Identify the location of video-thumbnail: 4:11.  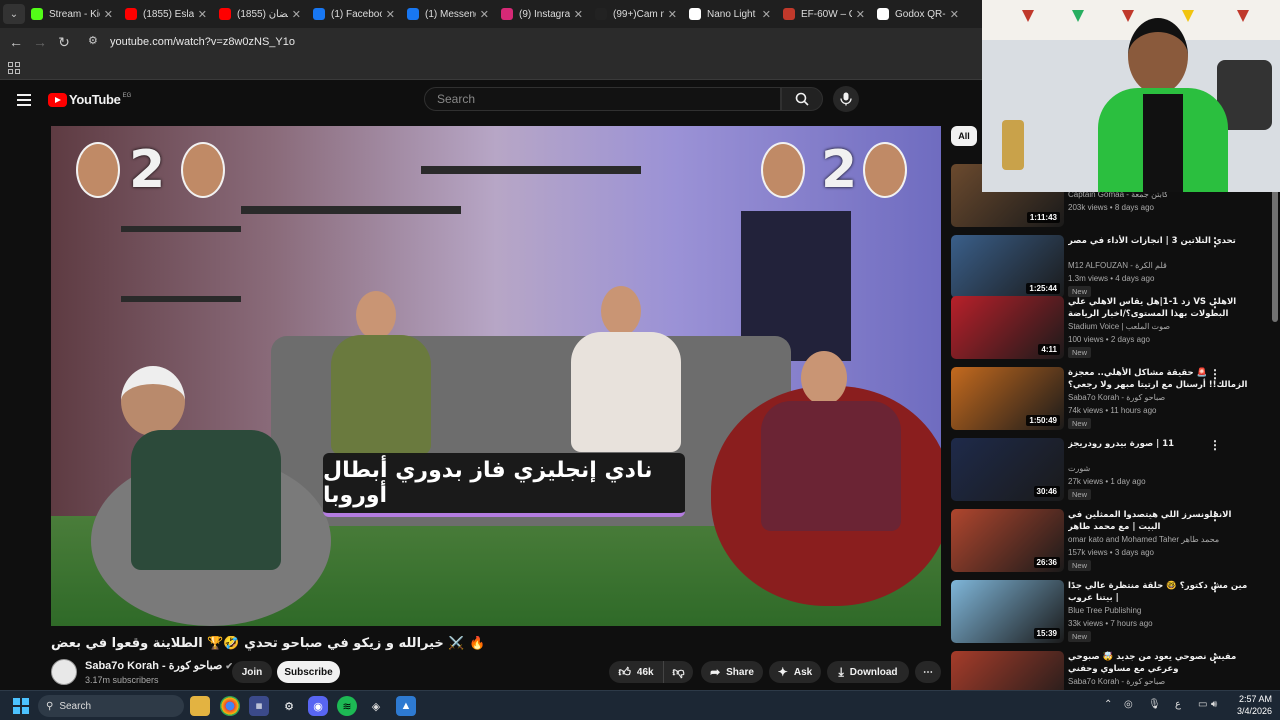
(1007, 327).